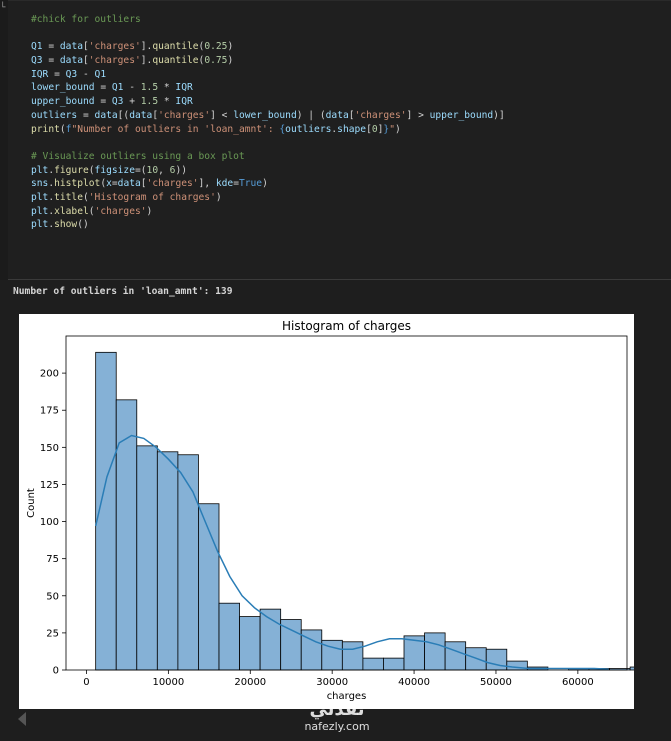 Image resolution: width=671 pixels, height=741 pixels. I want to click on code-line: #chick for outliers, so click(268, 20).